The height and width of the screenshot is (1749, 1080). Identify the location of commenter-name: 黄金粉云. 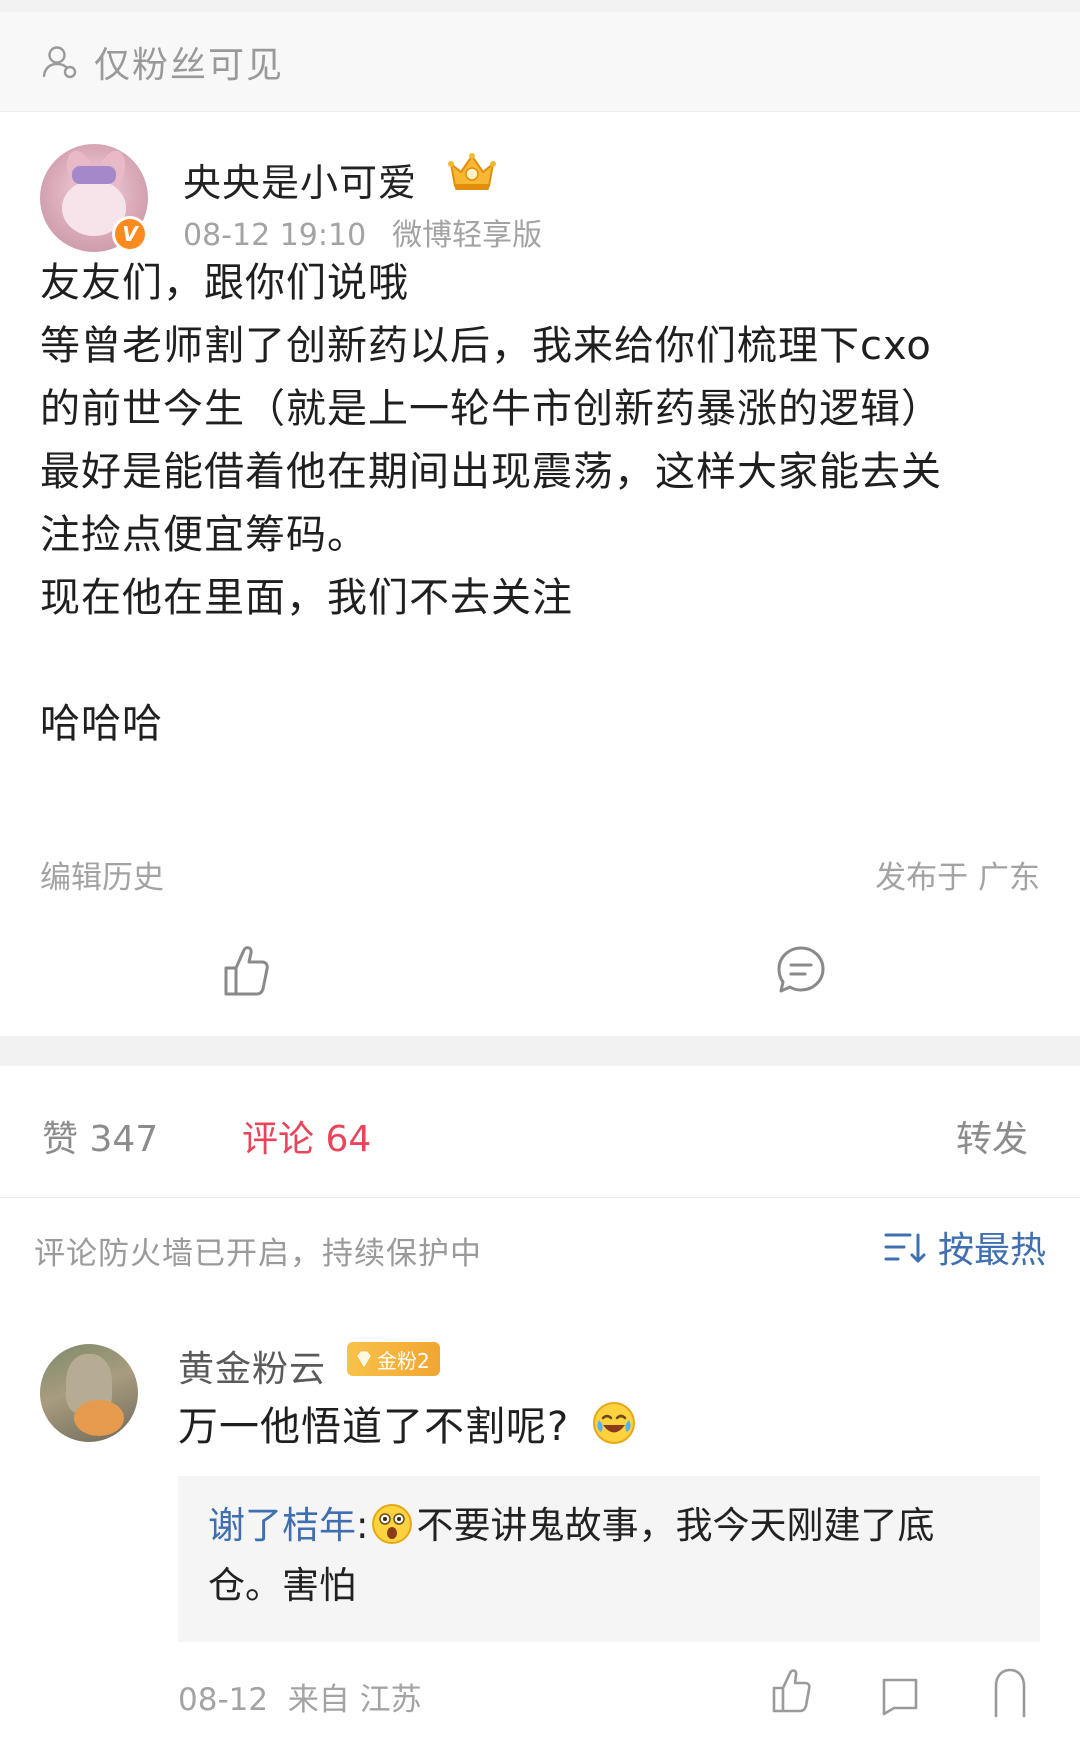
(252, 1366).